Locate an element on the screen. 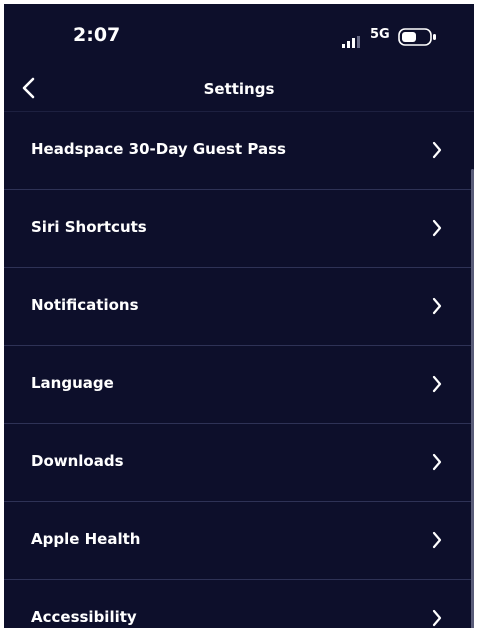  settings-item-notifications: Notifications is located at coordinates (239, 307).